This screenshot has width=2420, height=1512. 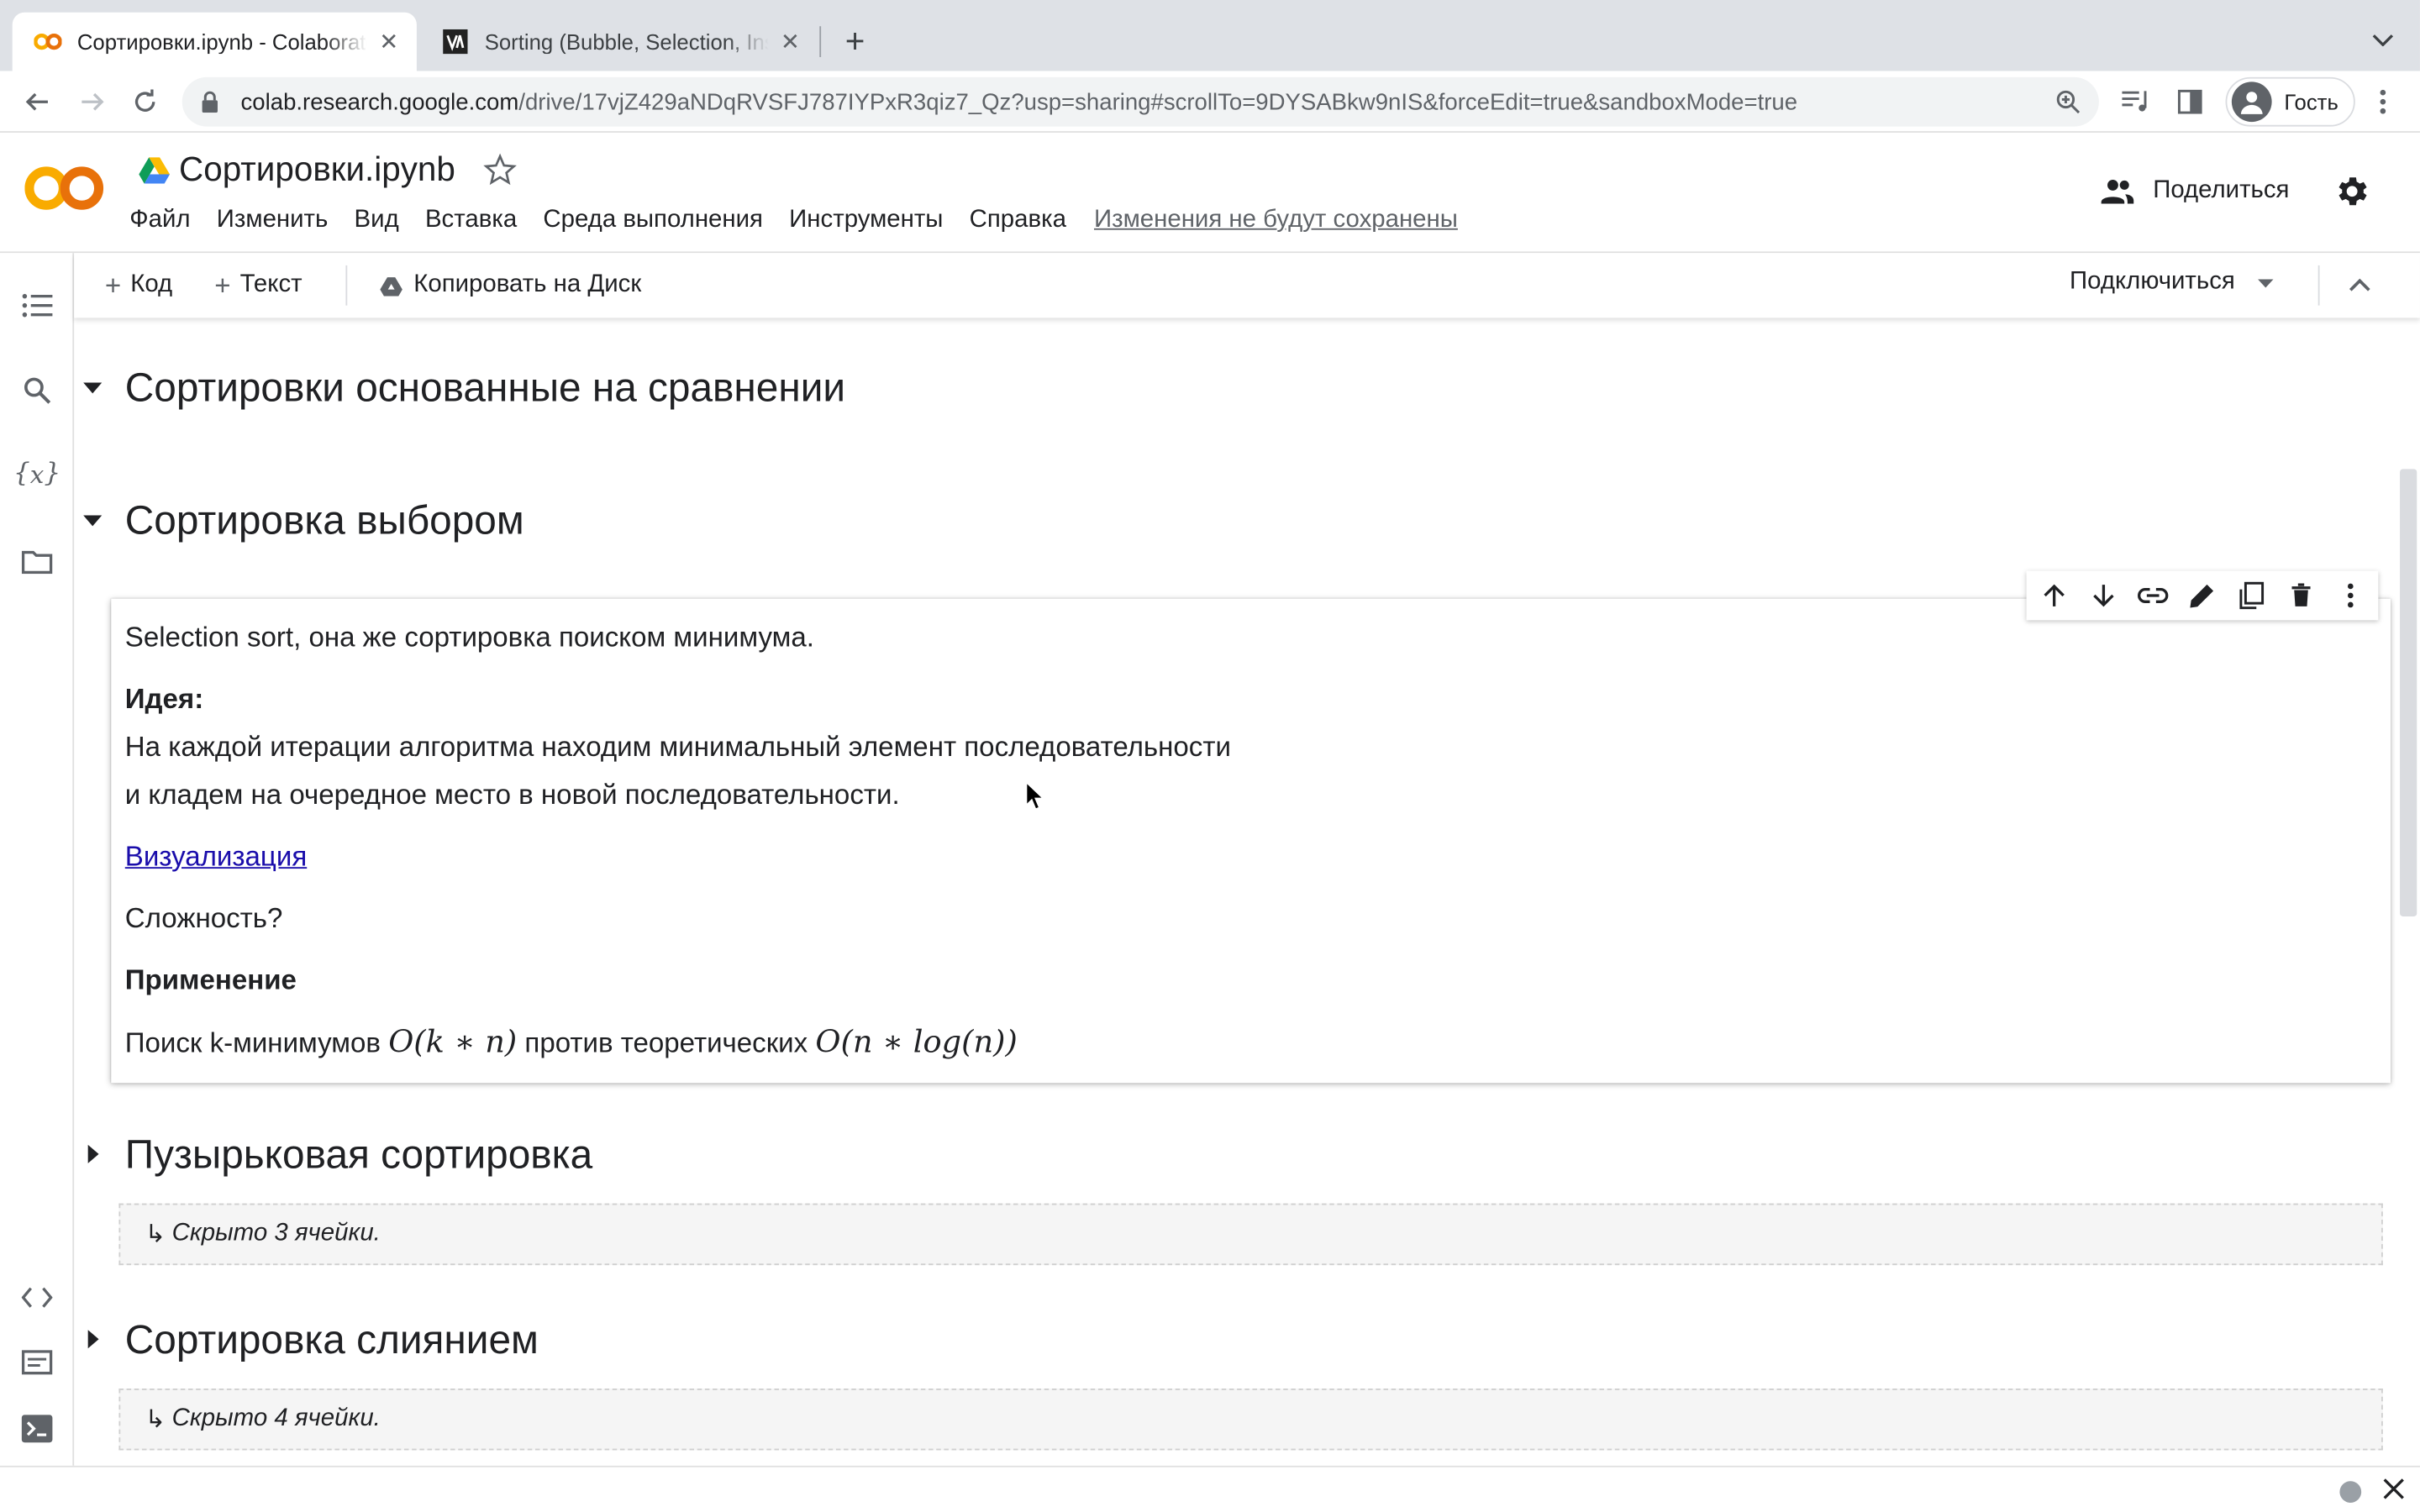 I want to click on drive-icon, so click(x=392, y=285).